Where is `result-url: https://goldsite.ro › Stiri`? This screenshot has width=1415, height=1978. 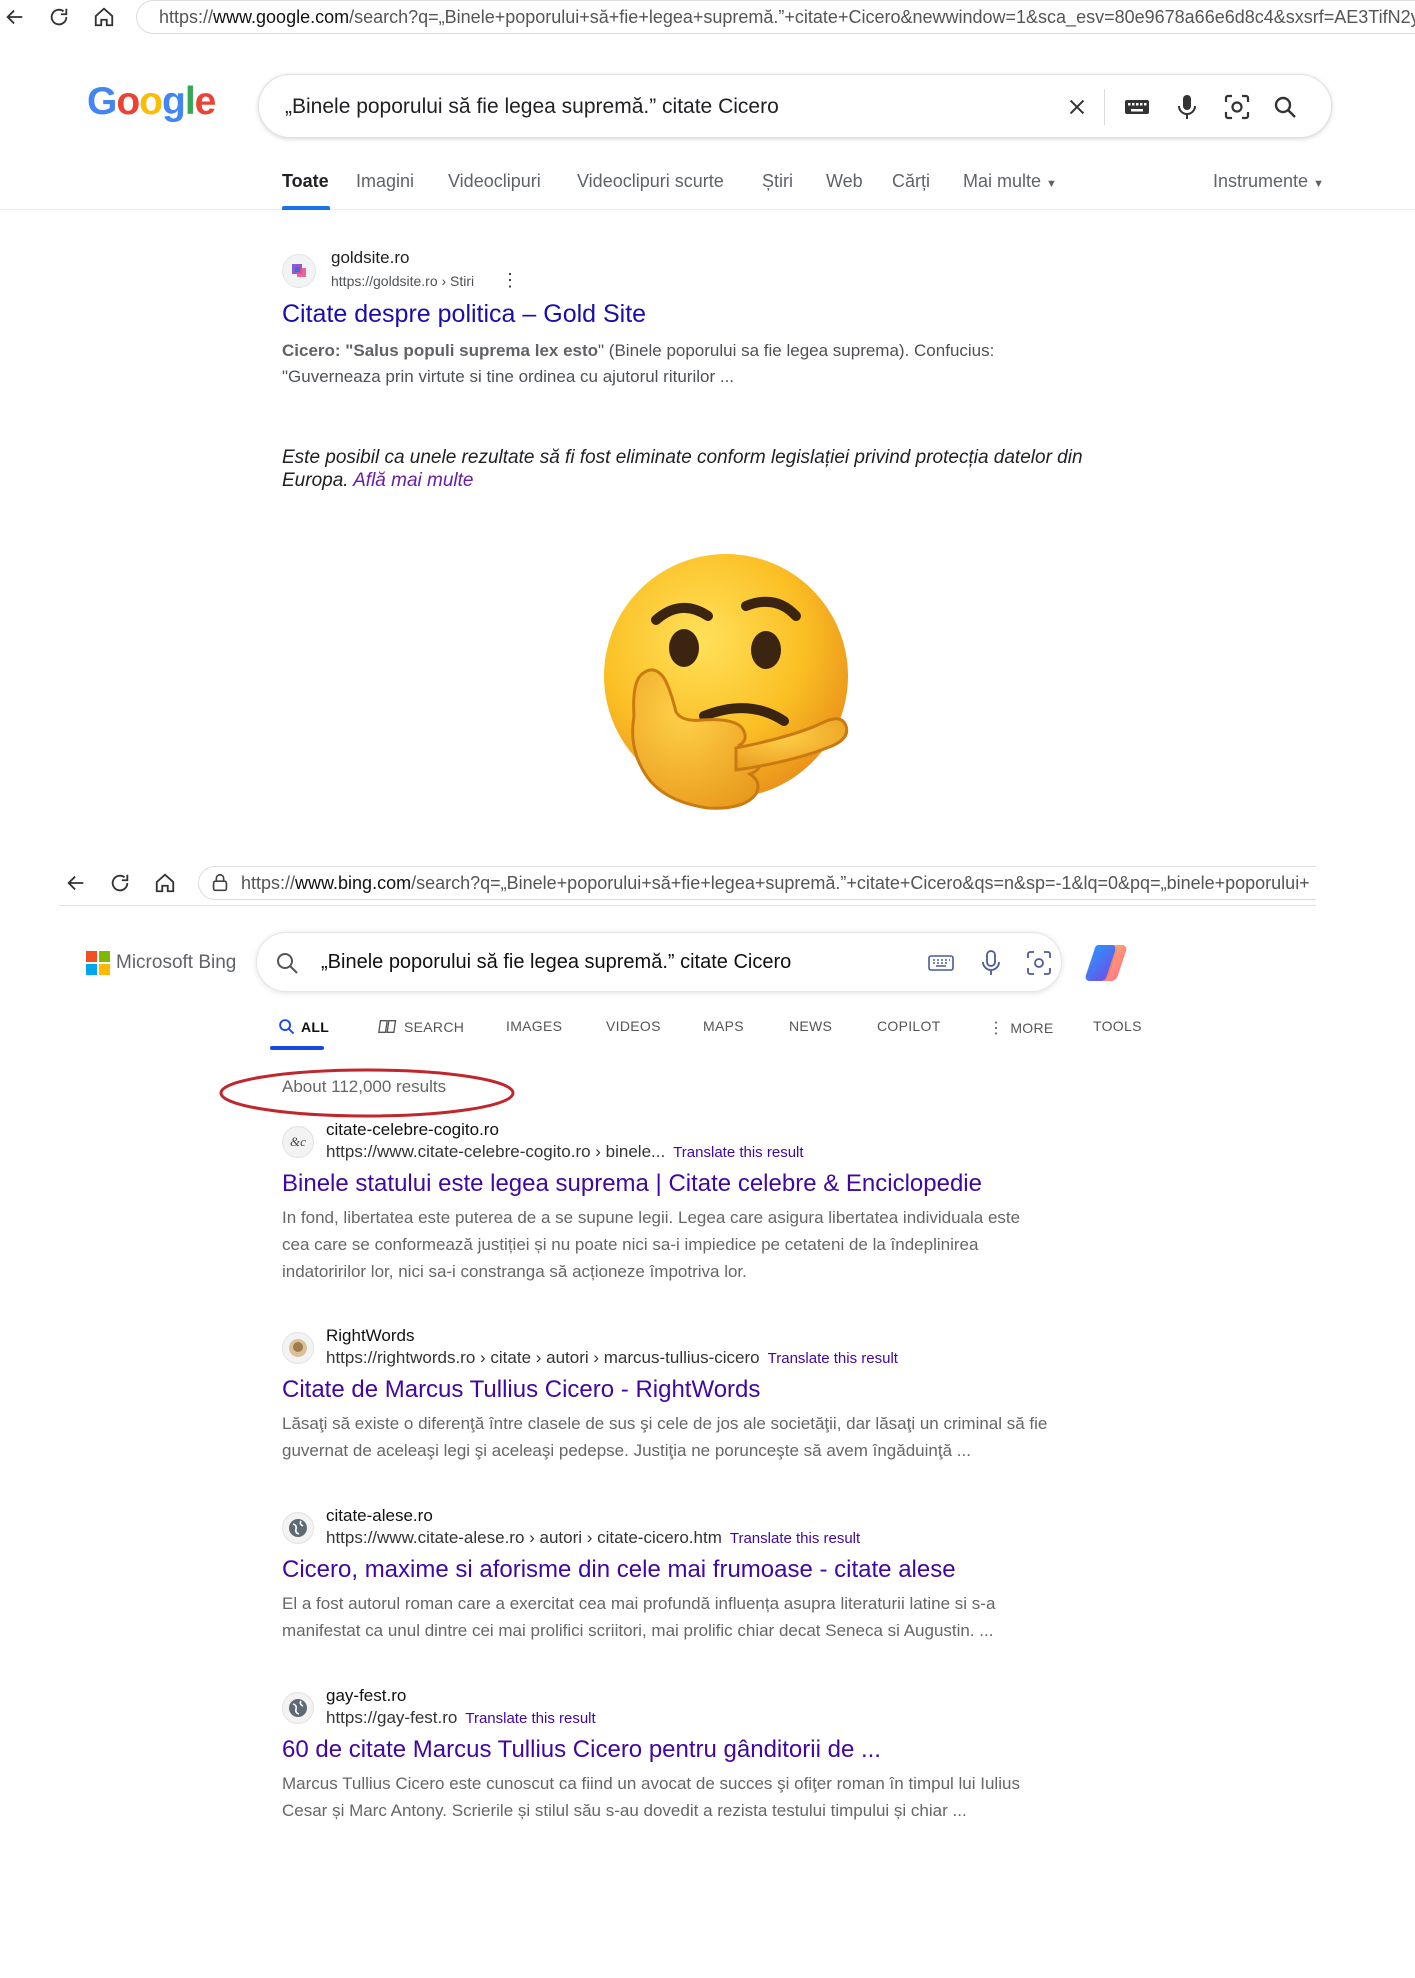
result-url: https://goldsite.ro › Stiri is located at coordinates (402, 281).